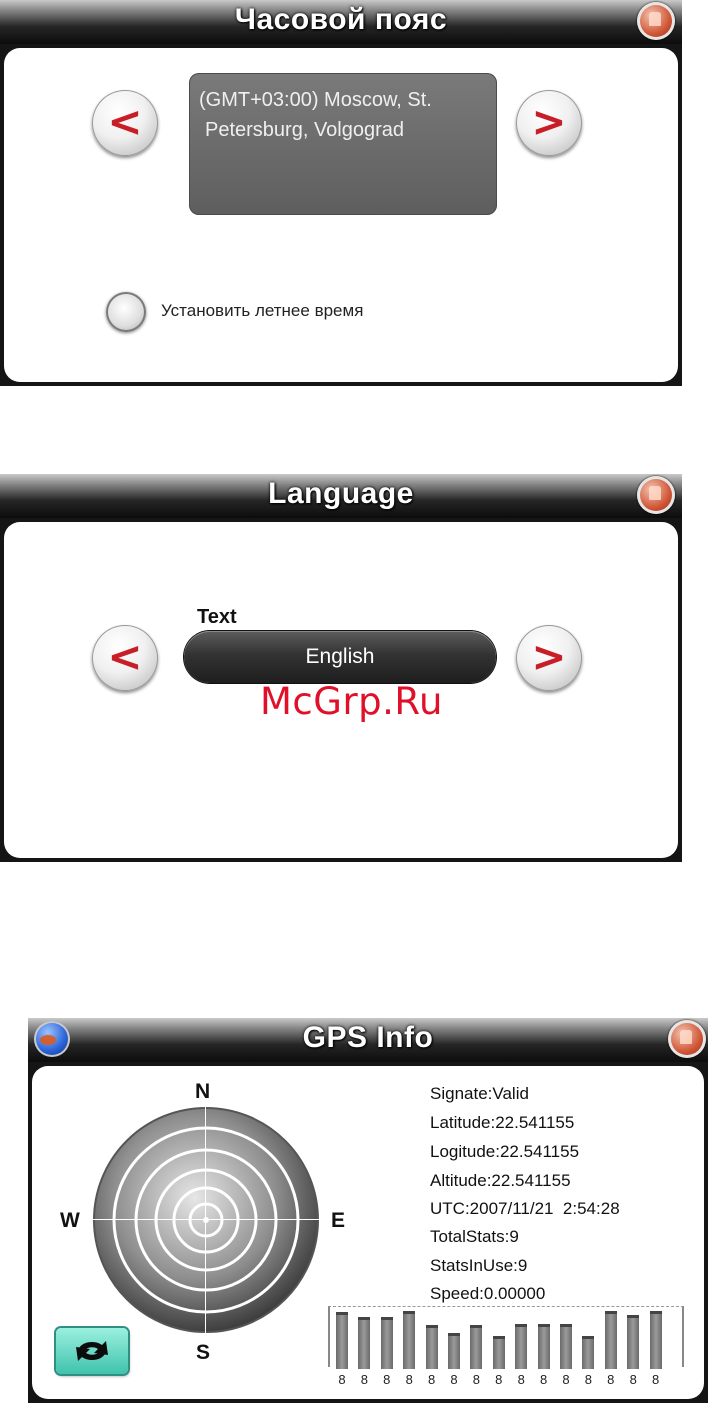 This screenshot has width=708, height=1403. I want to click on timezone-line-2: Petersburg, Volgograd, so click(305, 130).